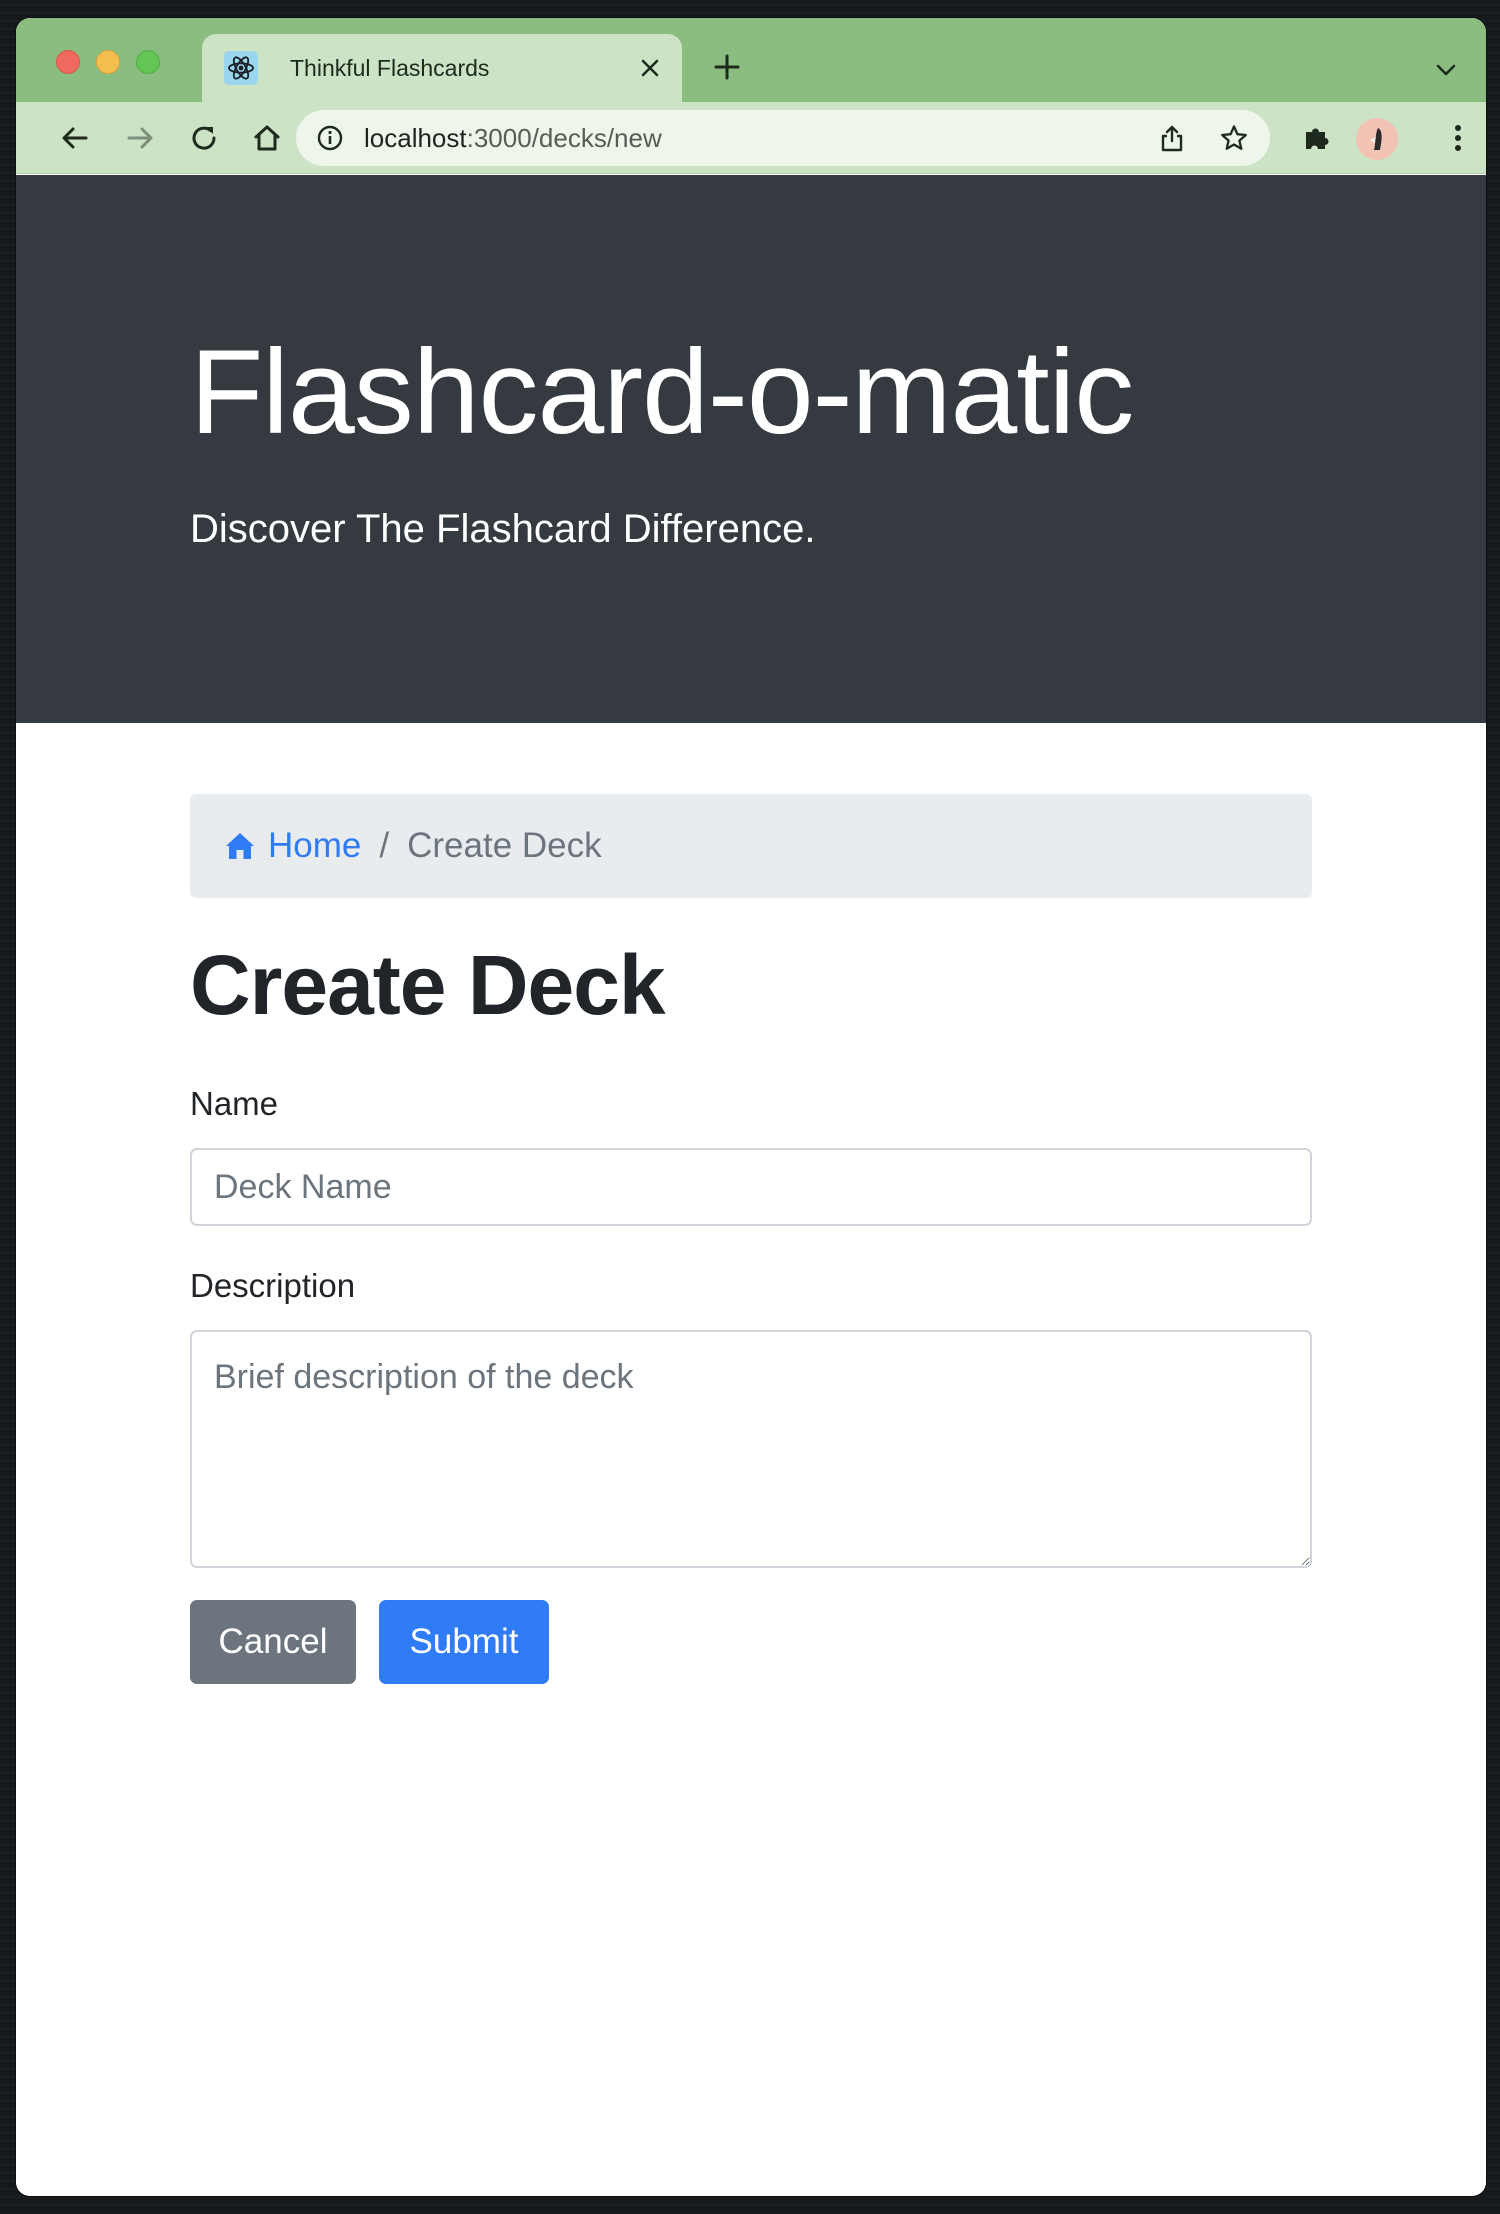  What do you see at coordinates (140, 138) in the screenshot?
I see `forward-arrow-icon` at bounding box center [140, 138].